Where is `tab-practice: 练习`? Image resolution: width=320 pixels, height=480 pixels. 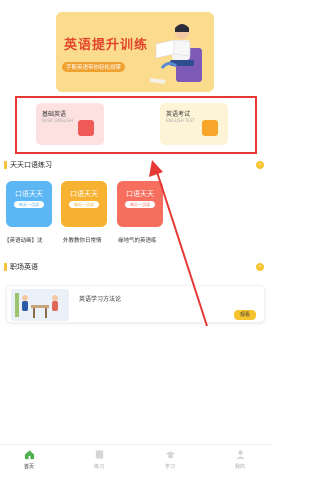
tab-practice: 练习 is located at coordinates (99, 459).